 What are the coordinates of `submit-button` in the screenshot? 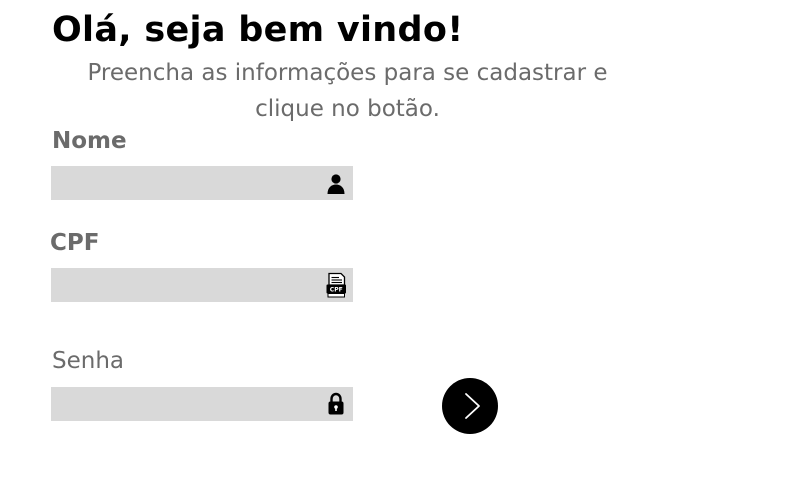 It's located at (470, 406).